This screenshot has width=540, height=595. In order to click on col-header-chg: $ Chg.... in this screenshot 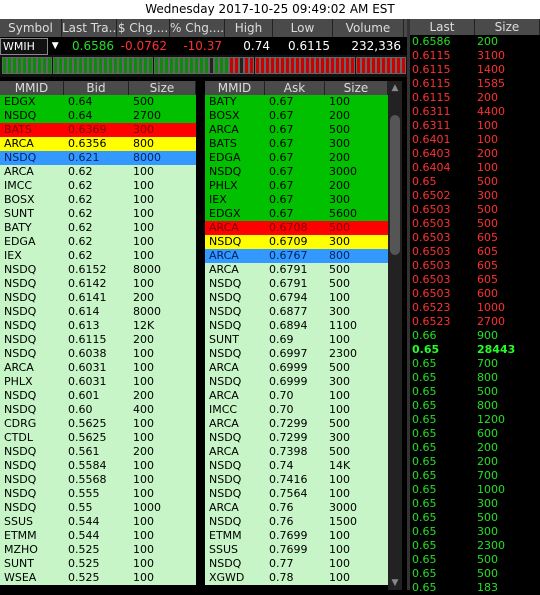, I will do `click(143, 28)`.